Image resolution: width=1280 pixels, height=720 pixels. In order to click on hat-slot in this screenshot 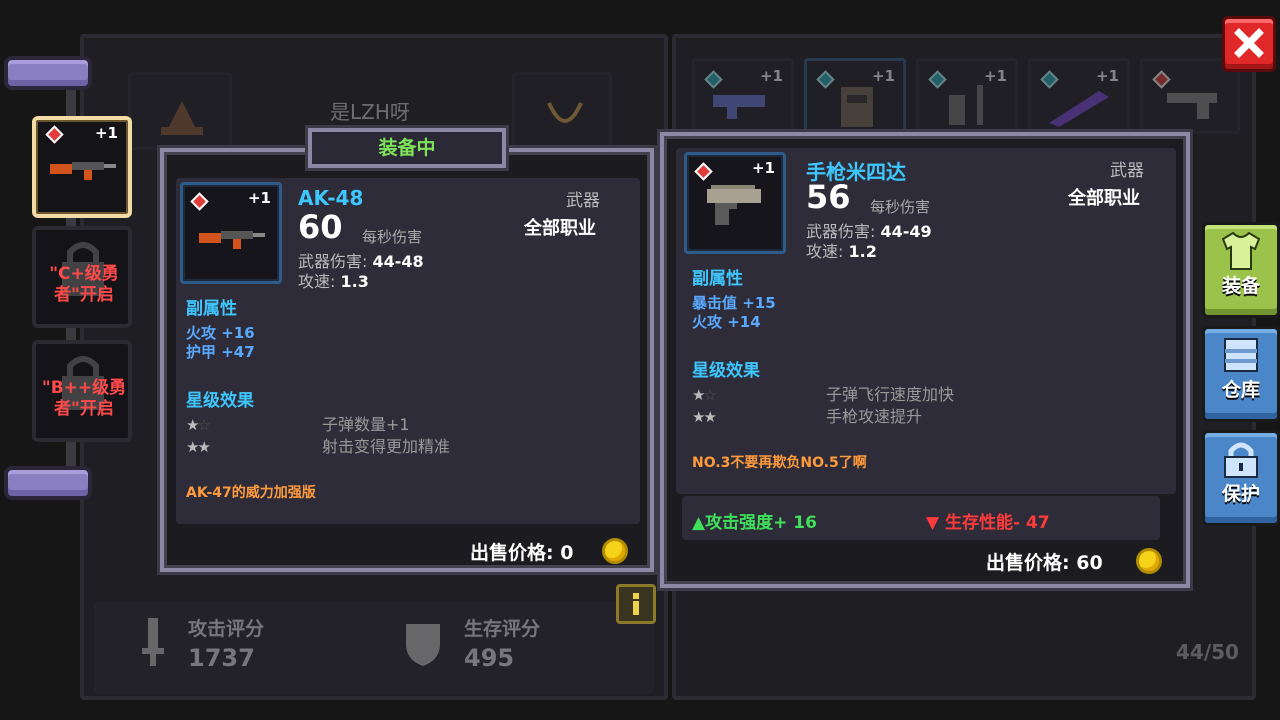, I will do `click(180, 111)`.